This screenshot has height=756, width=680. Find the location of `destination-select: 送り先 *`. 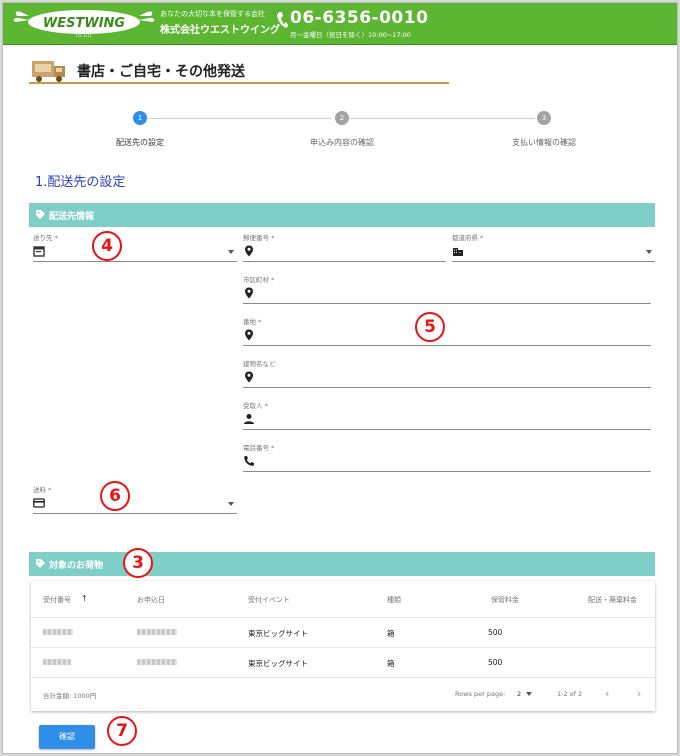

destination-select: 送り先 * is located at coordinates (135, 247).